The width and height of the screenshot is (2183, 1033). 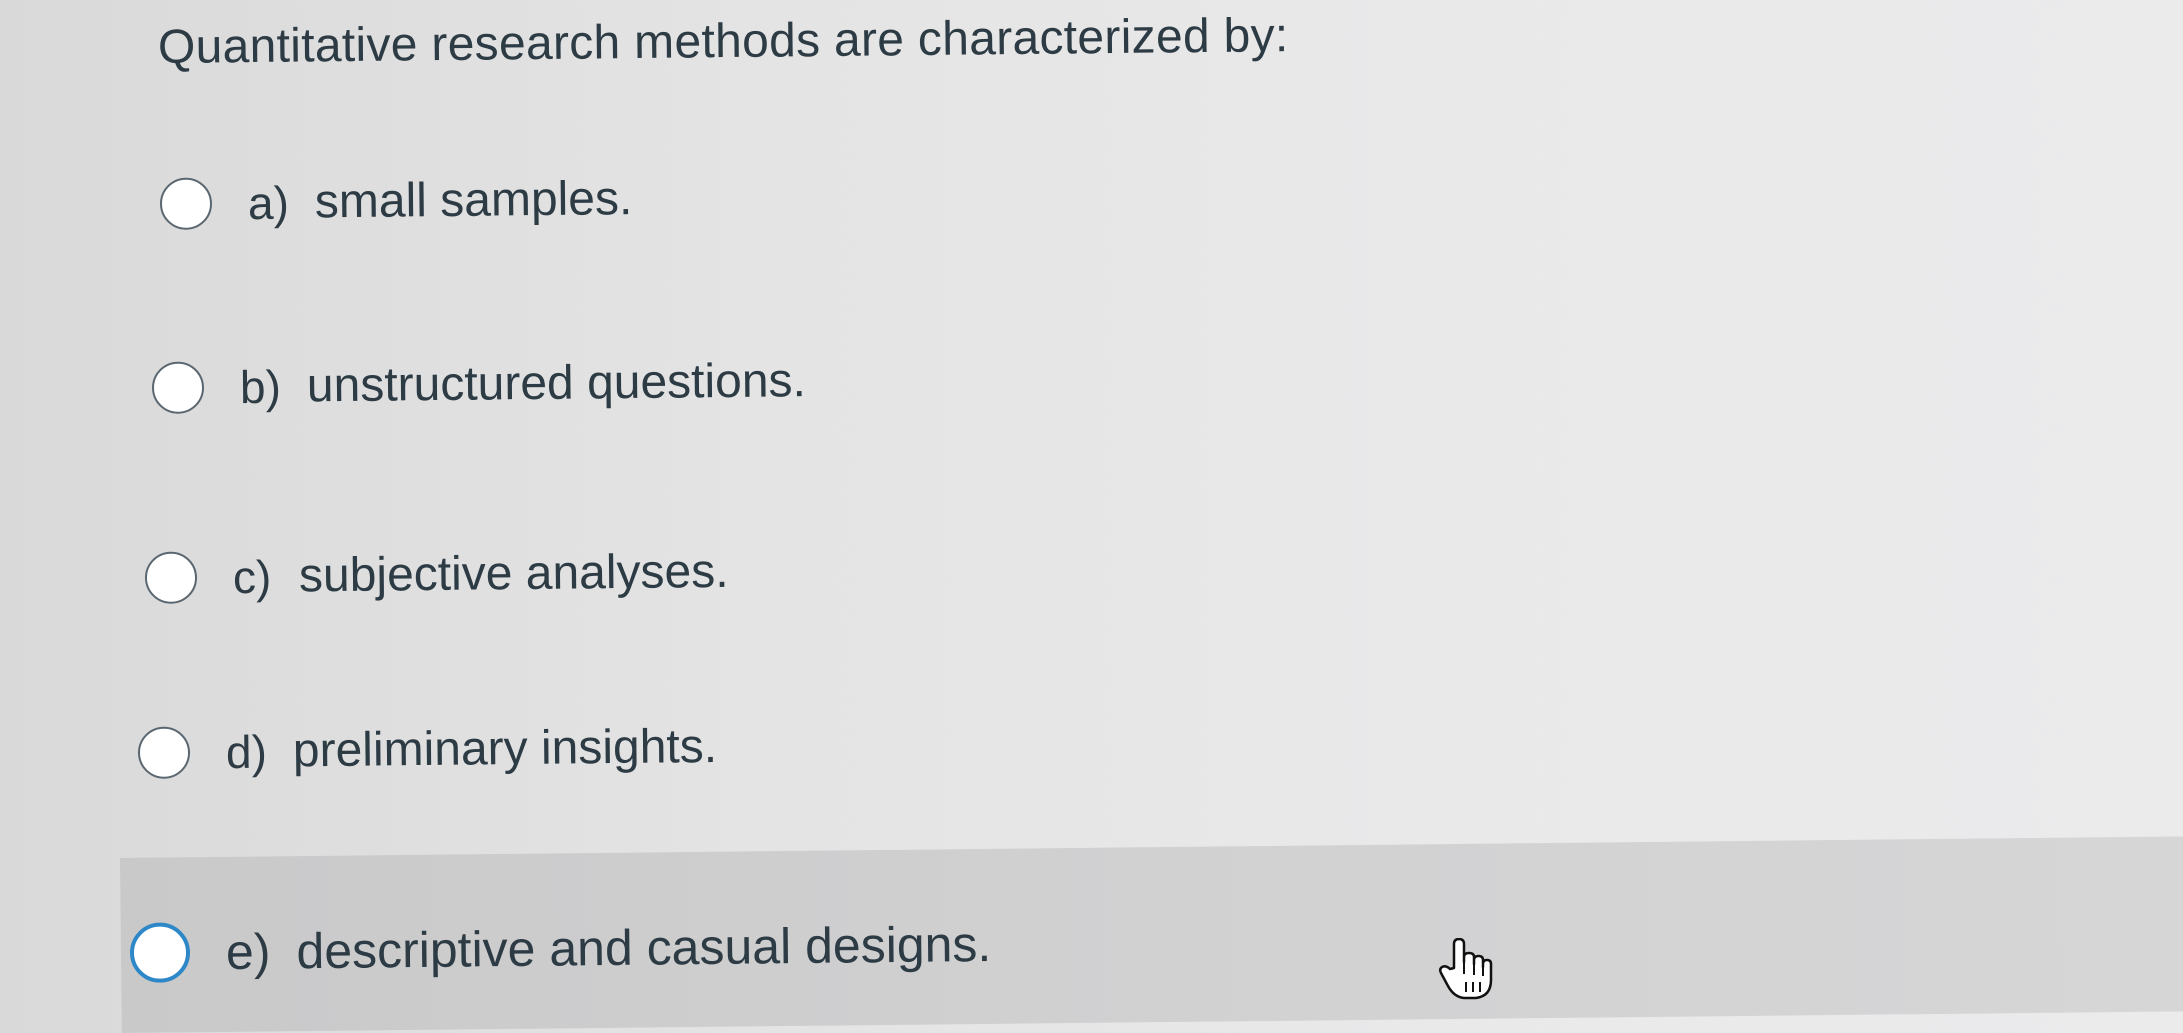 What do you see at coordinates (186, 203) in the screenshot?
I see `radio-button-a` at bounding box center [186, 203].